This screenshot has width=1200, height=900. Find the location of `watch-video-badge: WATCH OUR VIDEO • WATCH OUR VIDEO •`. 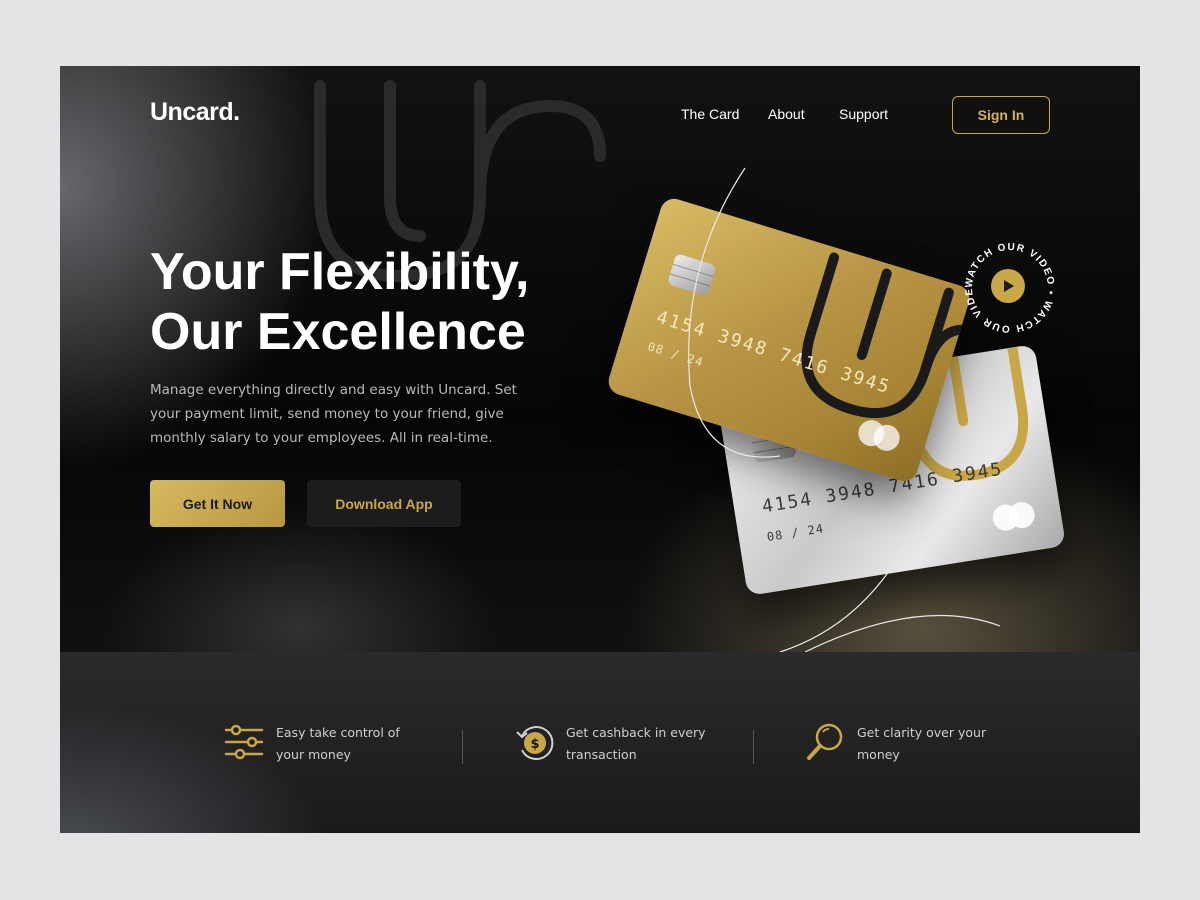

watch-video-badge: WATCH OUR VIDEO • WATCH OUR VIDEO • is located at coordinates (1007, 284).